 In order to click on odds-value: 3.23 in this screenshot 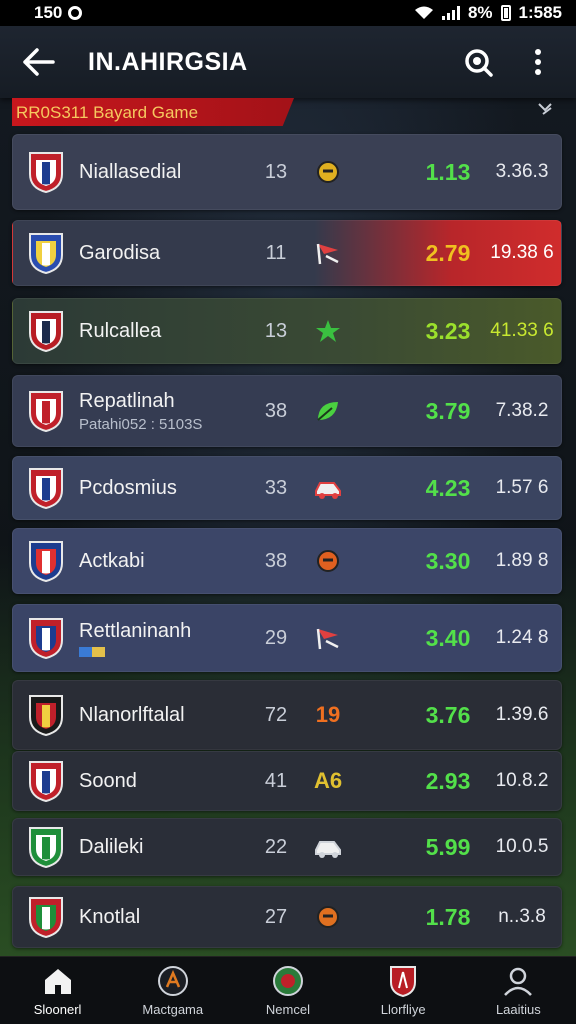, I will do `click(448, 331)`.